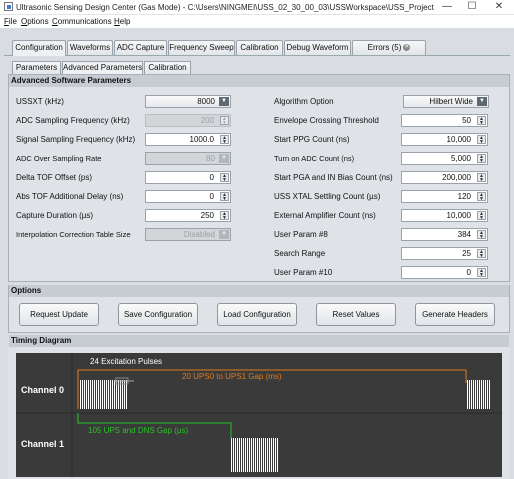 Image resolution: width=514 pixels, height=479 pixels. Describe the element at coordinates (472, 7) in the screenshot. I see `maximize-button: ☐` at that location.